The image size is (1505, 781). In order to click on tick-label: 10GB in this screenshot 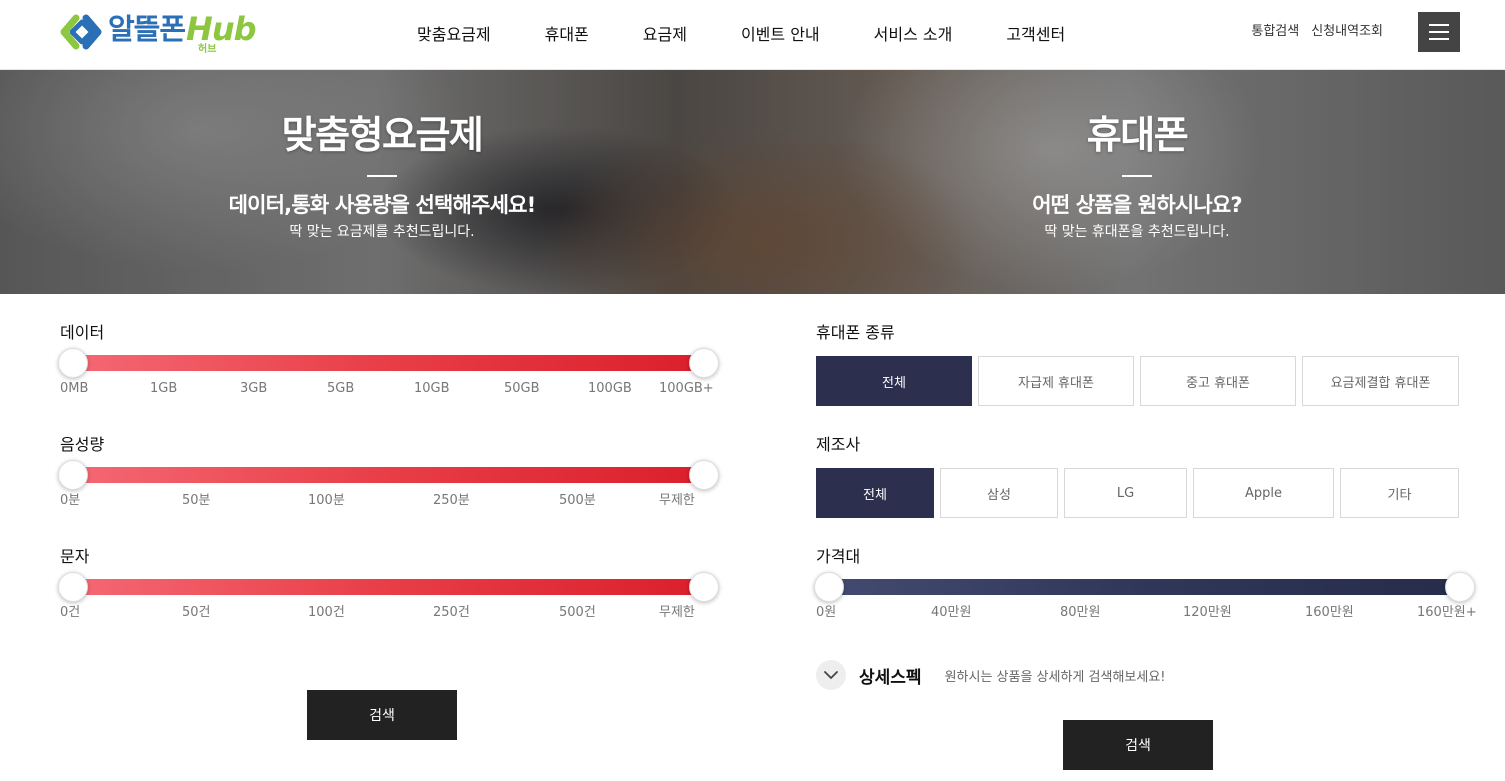, I will do `click(432, 388)`.